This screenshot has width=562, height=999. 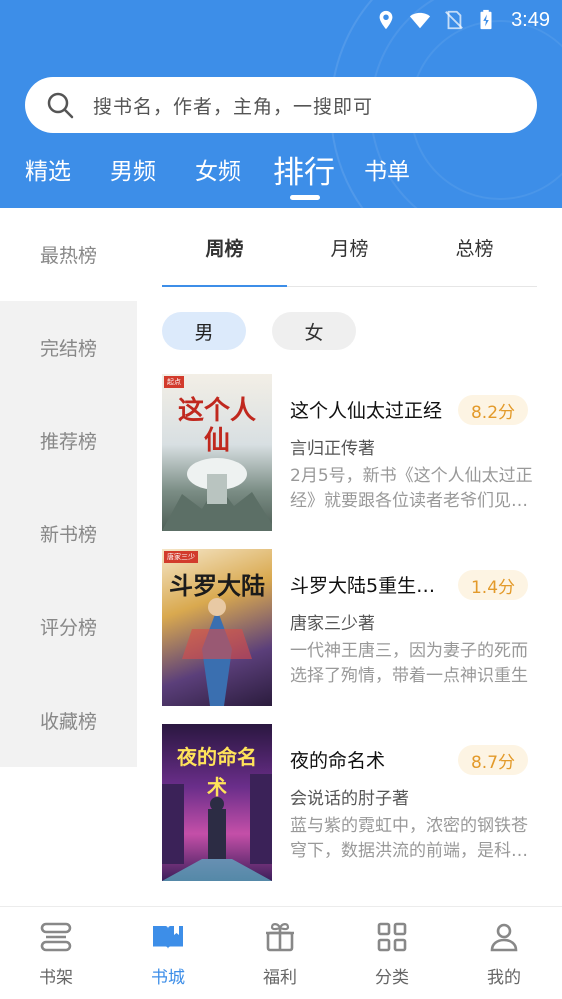 What do you see at coordinates (474, 247) in the screenshot?
I see `period-tab-total: 总榜` at bounding box center [474, 247].